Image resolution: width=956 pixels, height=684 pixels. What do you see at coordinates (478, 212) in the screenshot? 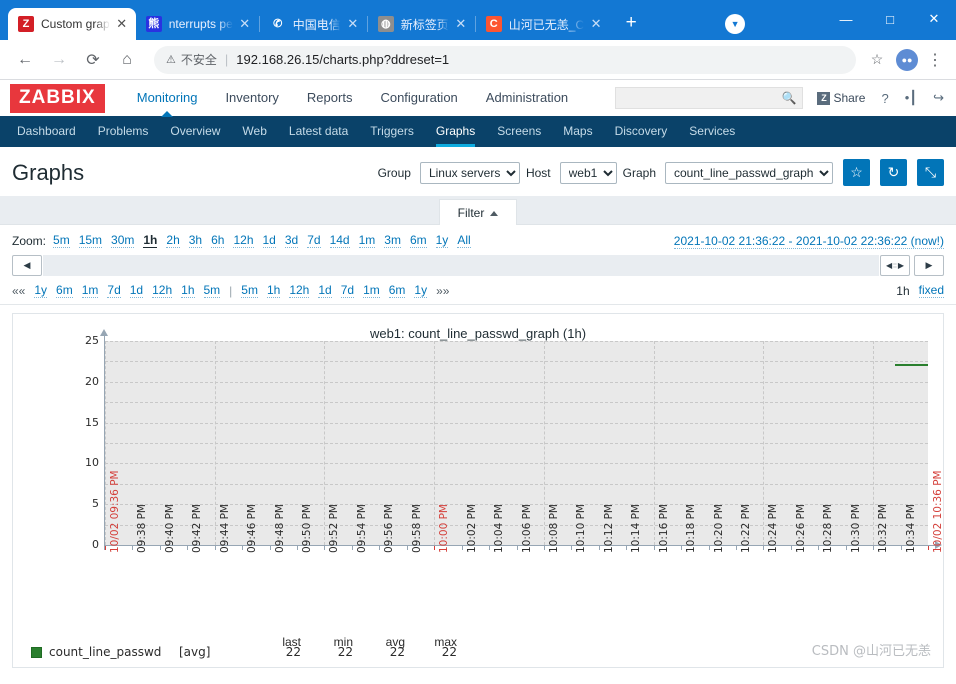
I see `filter-tab: Filter` at bounding box center [478, 212].